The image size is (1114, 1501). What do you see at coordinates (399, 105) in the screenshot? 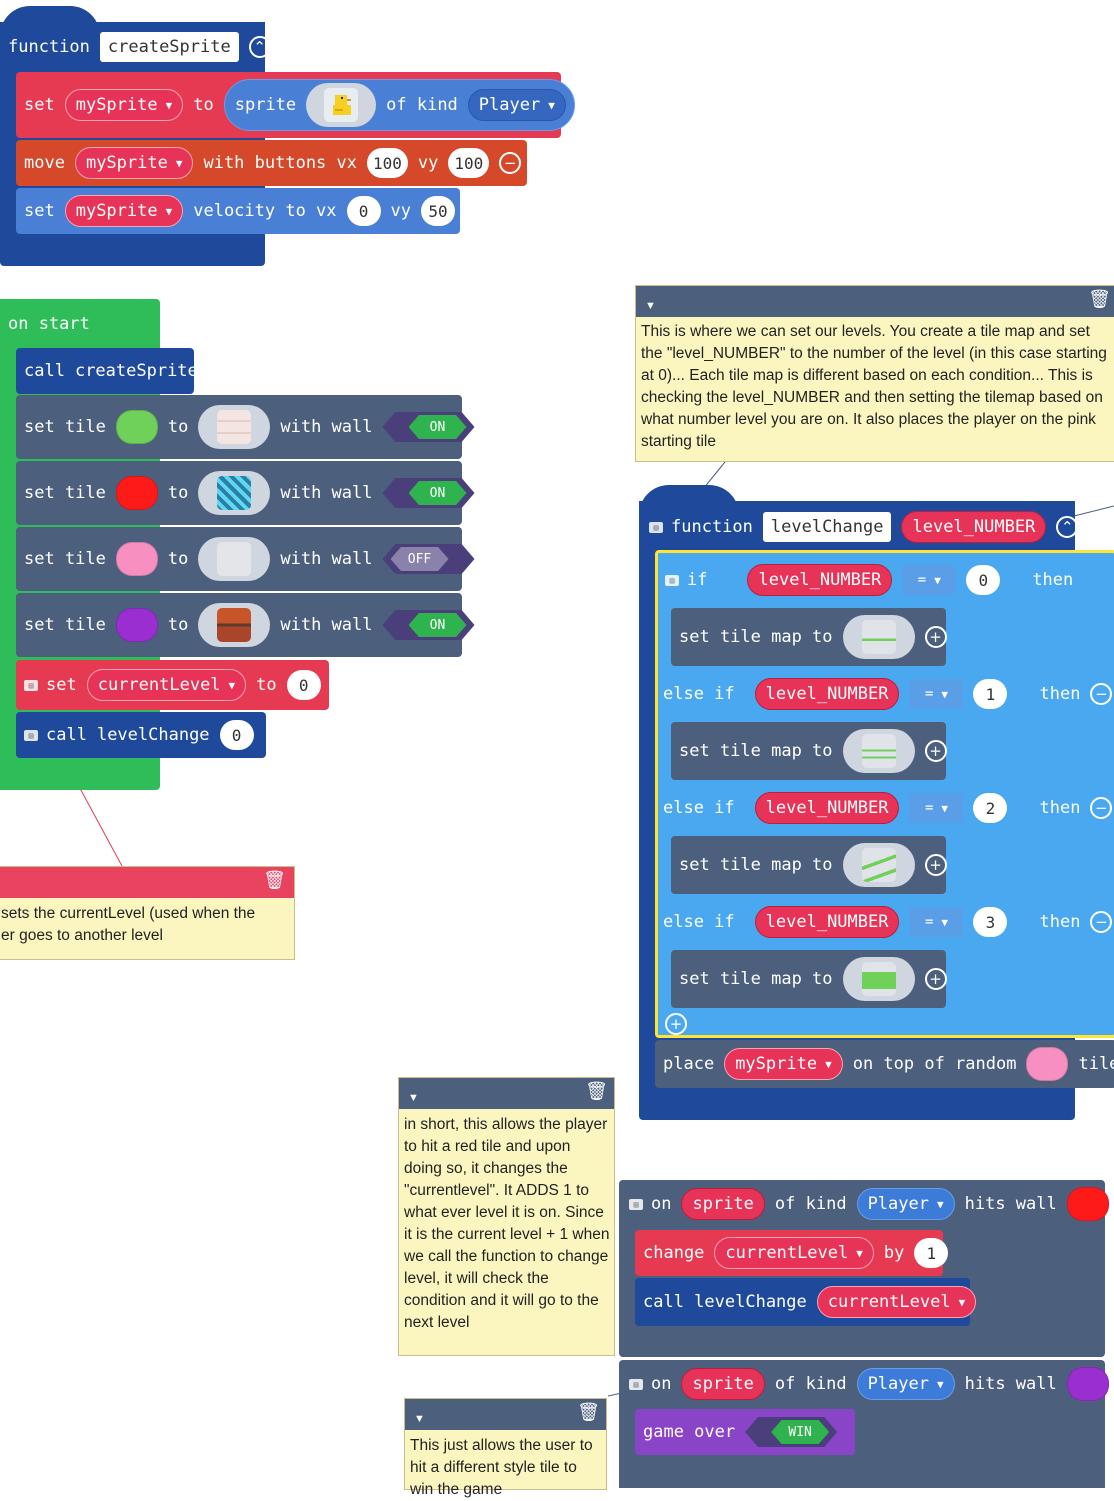
I see `sprite-reporter: sprite of kind Player ▼` at bounding box center [399, 105].